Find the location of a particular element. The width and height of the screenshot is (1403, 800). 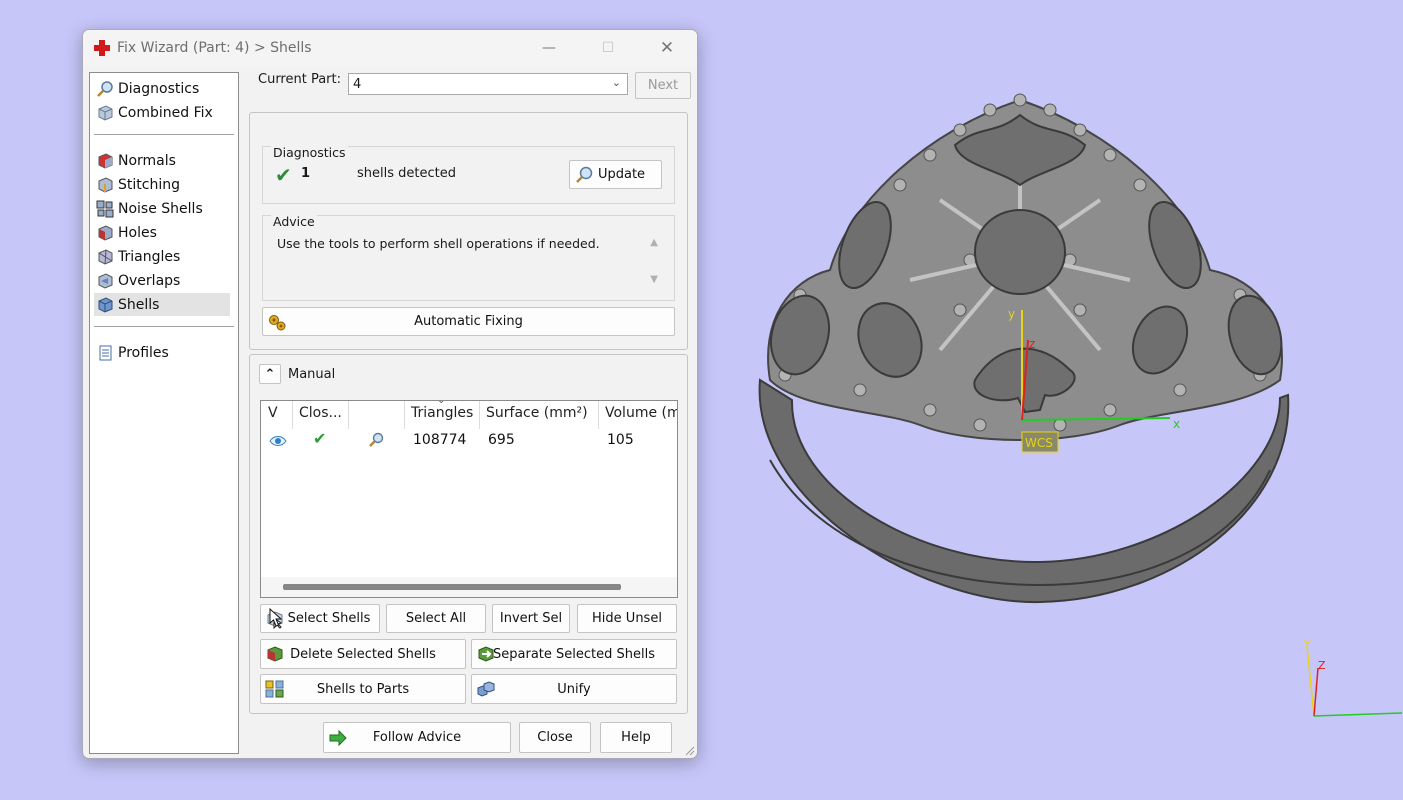

nav-item-diagnostics: Diagnostics is located at coordinates (162, 88).